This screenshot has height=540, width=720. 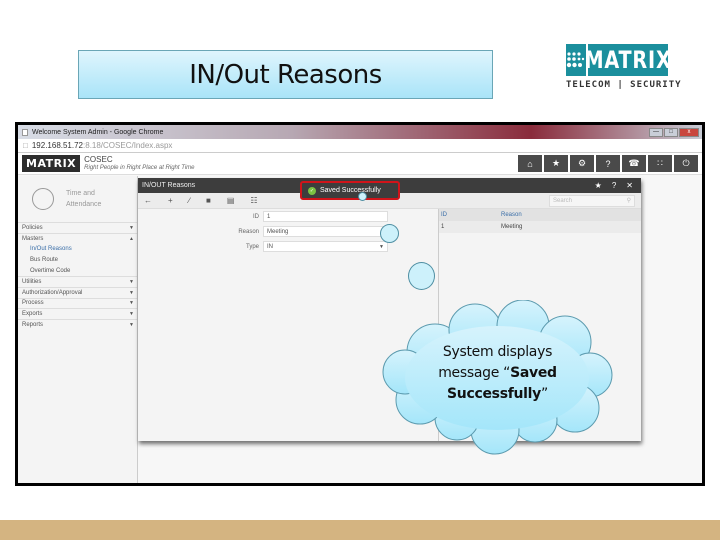 What do you see at coordinates (533, 373) in the screenshot?
I see `callout-line2-bold: Saved` at bounding box center [533, 373].